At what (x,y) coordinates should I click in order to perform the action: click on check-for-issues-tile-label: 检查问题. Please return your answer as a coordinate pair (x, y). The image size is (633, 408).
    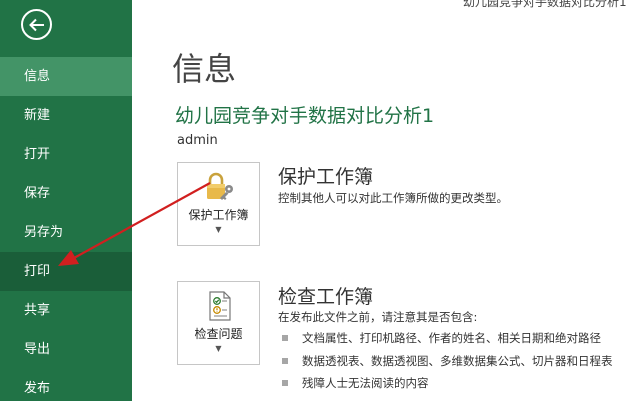
    Looking at the image, I should click on (218, 334).